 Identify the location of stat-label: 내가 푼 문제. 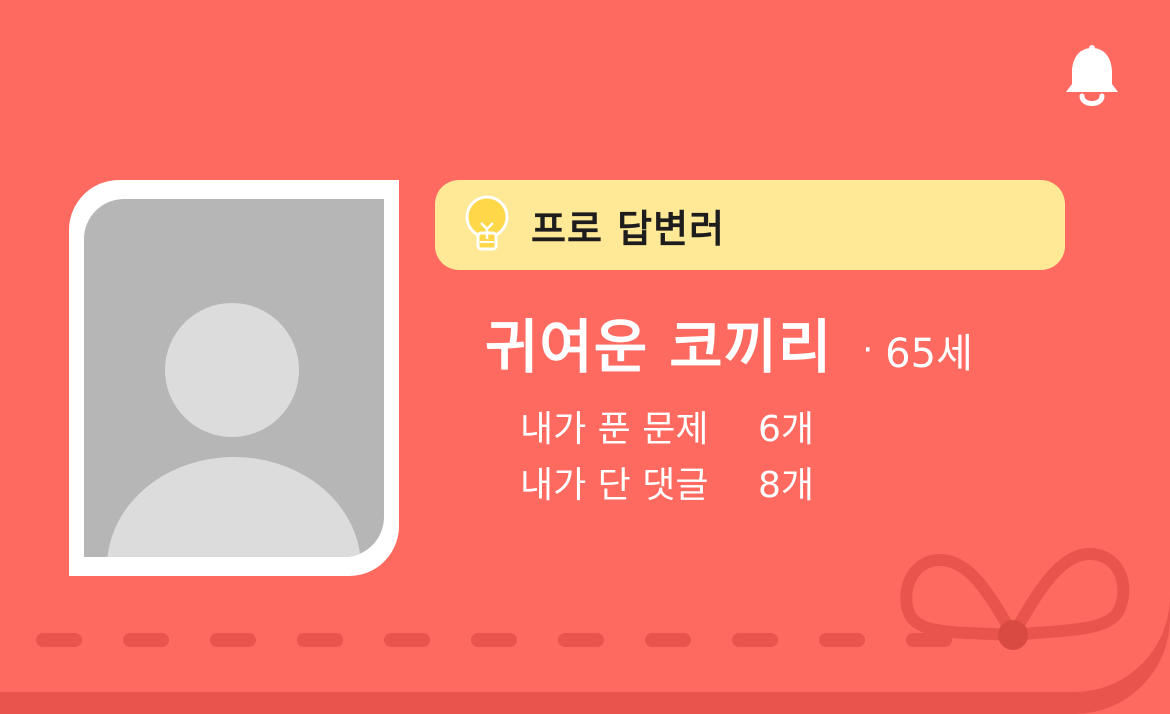
(614, 429).